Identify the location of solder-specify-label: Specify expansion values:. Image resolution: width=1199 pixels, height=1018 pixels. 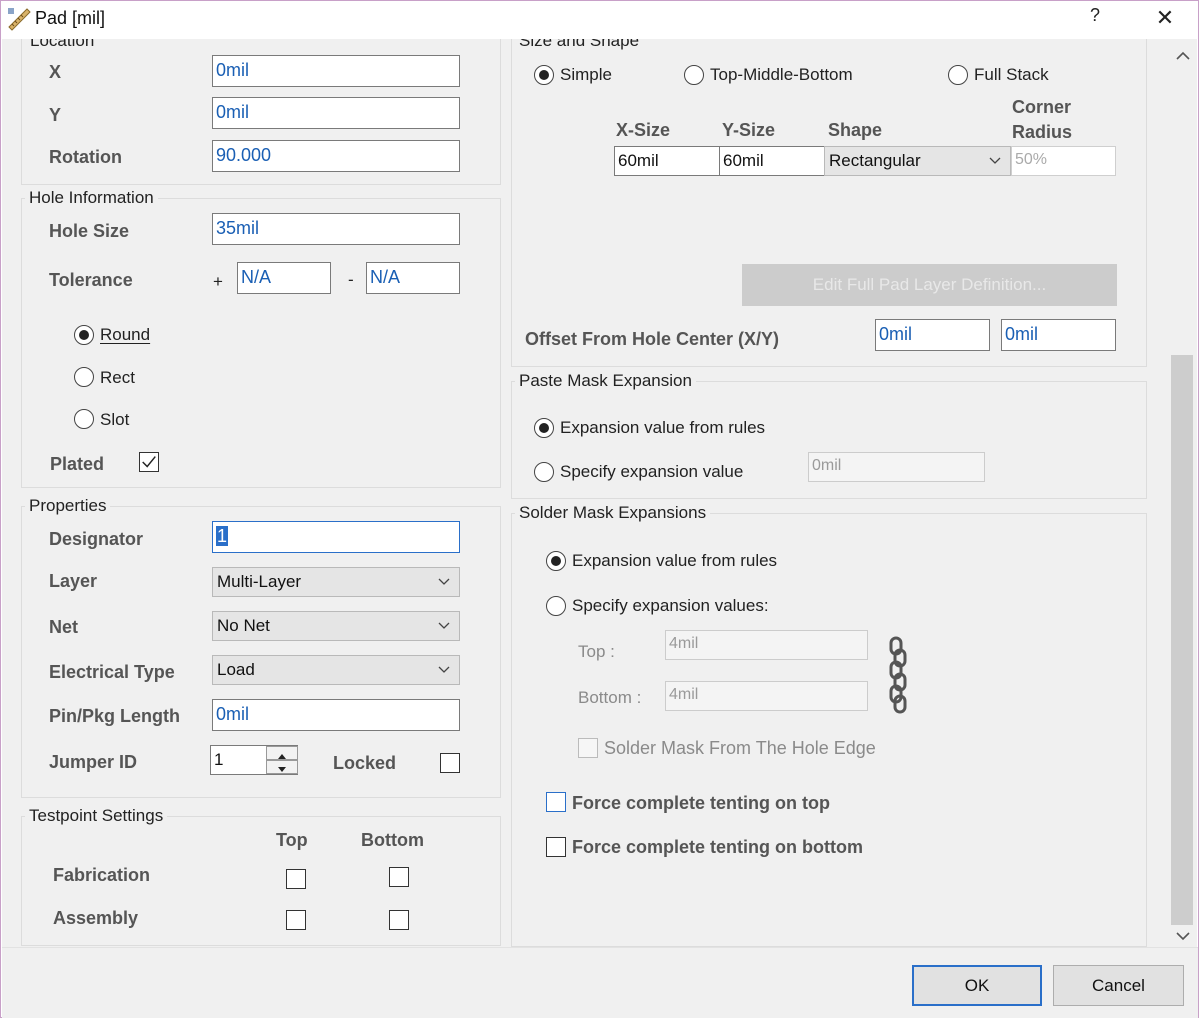
(670, 606).